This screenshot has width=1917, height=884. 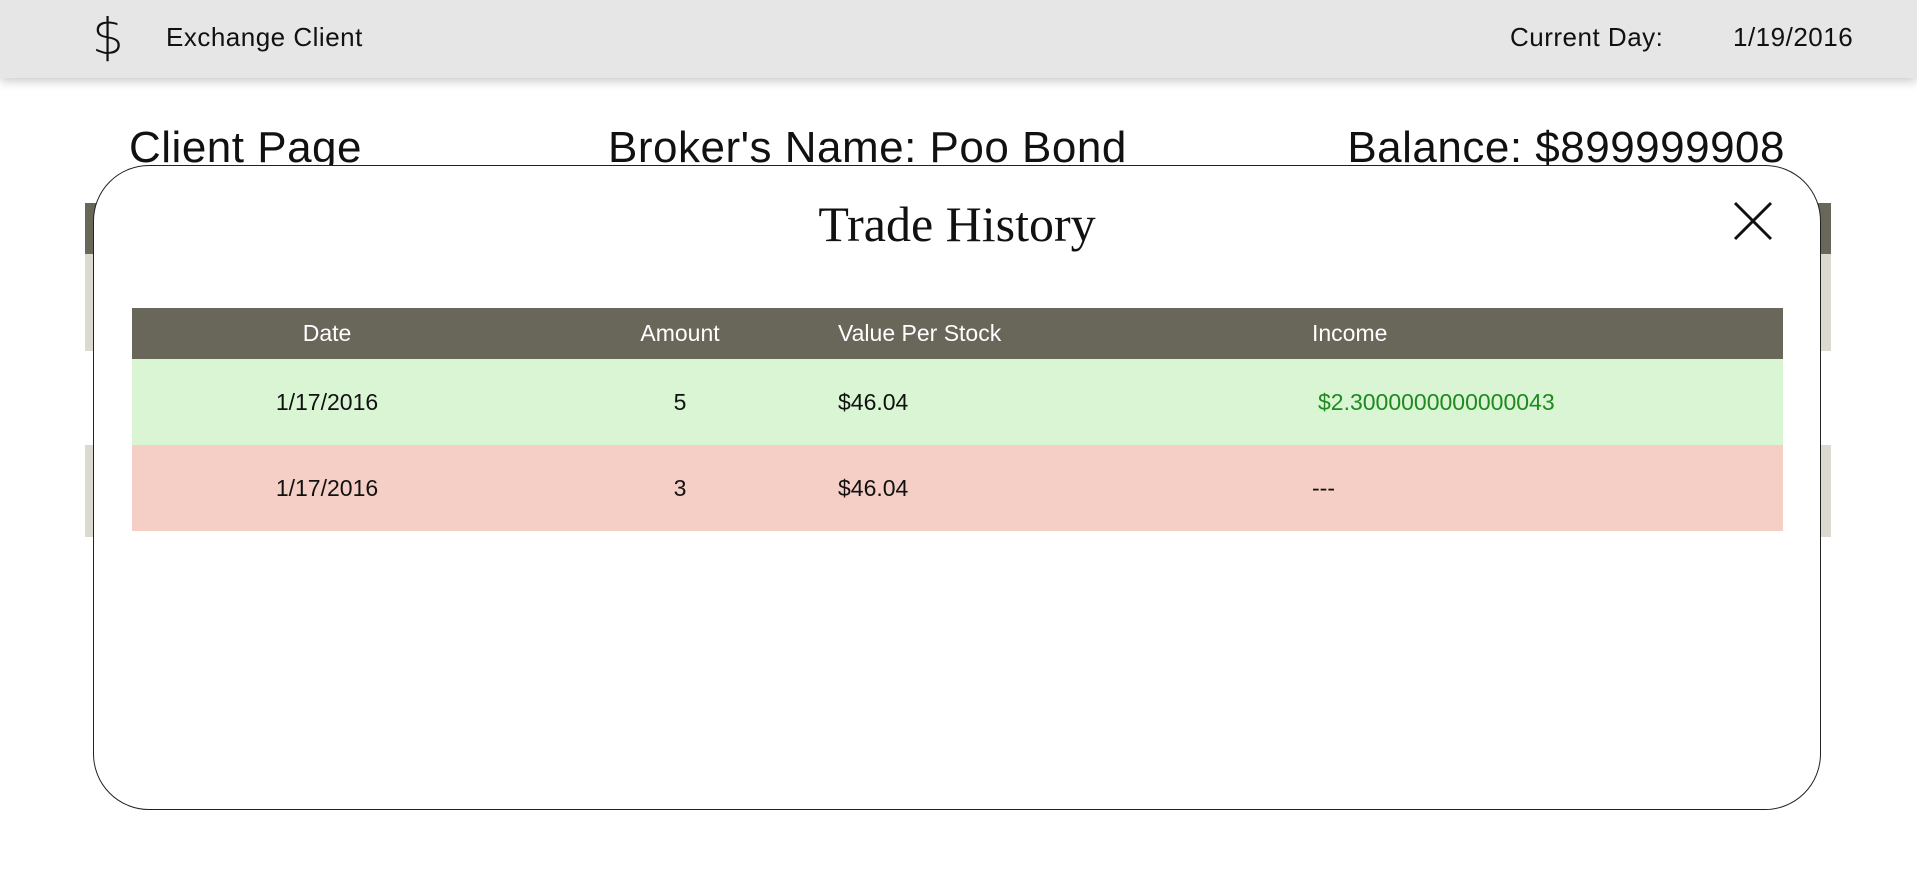 I want to click on income-value: $2.3000000000000043, so click(x=1436, y=401).